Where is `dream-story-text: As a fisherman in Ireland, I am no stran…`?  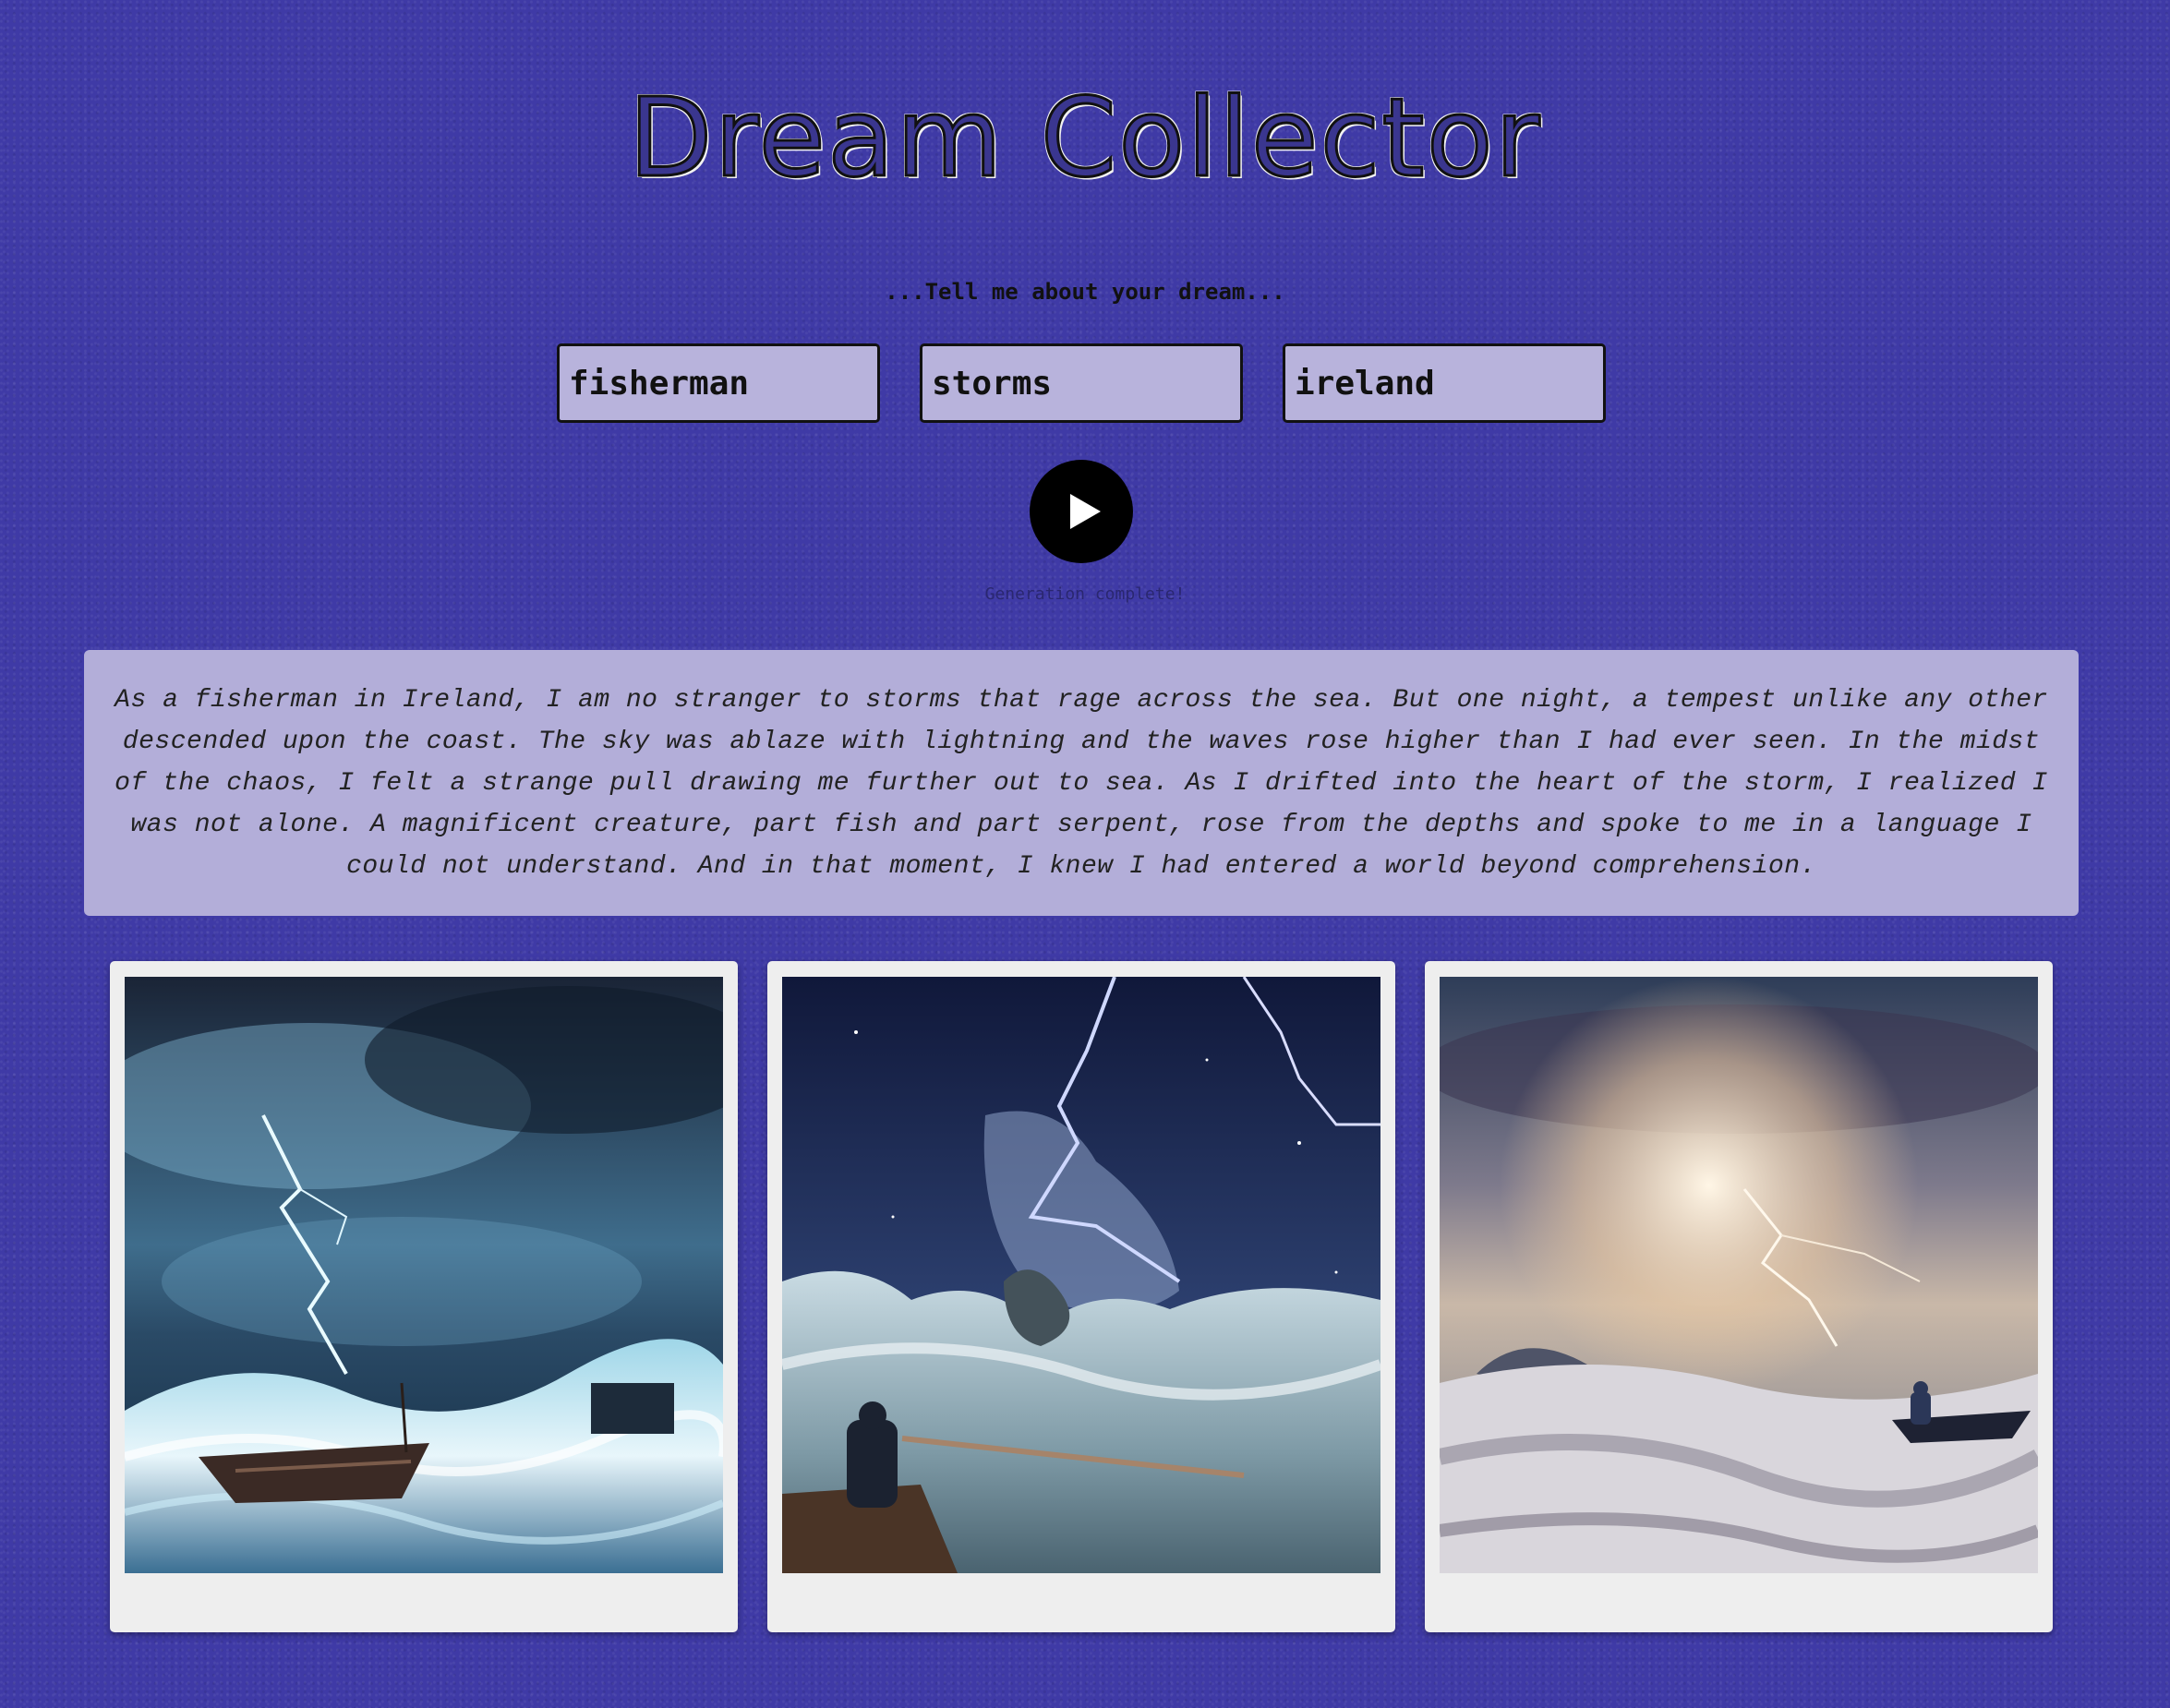 dream-story-text: As a fisherman in Ireland, I am no stran… is located at coordinates (1081, 783).